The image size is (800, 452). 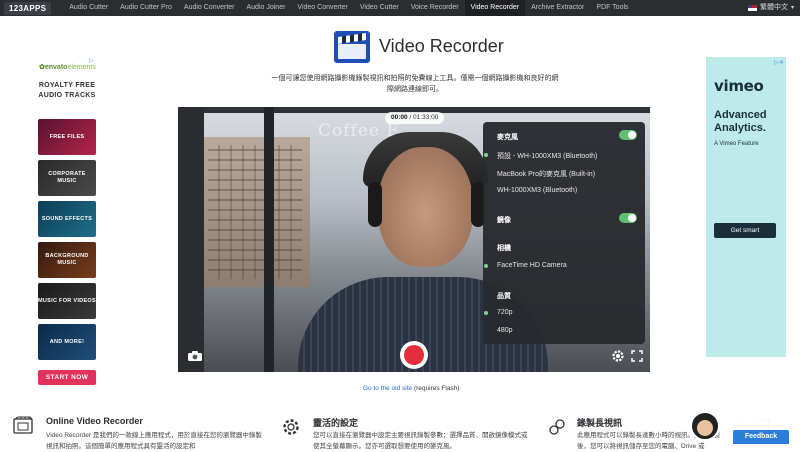 I want to click on mirror-section: 鏡像, so click(x=567, y=219).